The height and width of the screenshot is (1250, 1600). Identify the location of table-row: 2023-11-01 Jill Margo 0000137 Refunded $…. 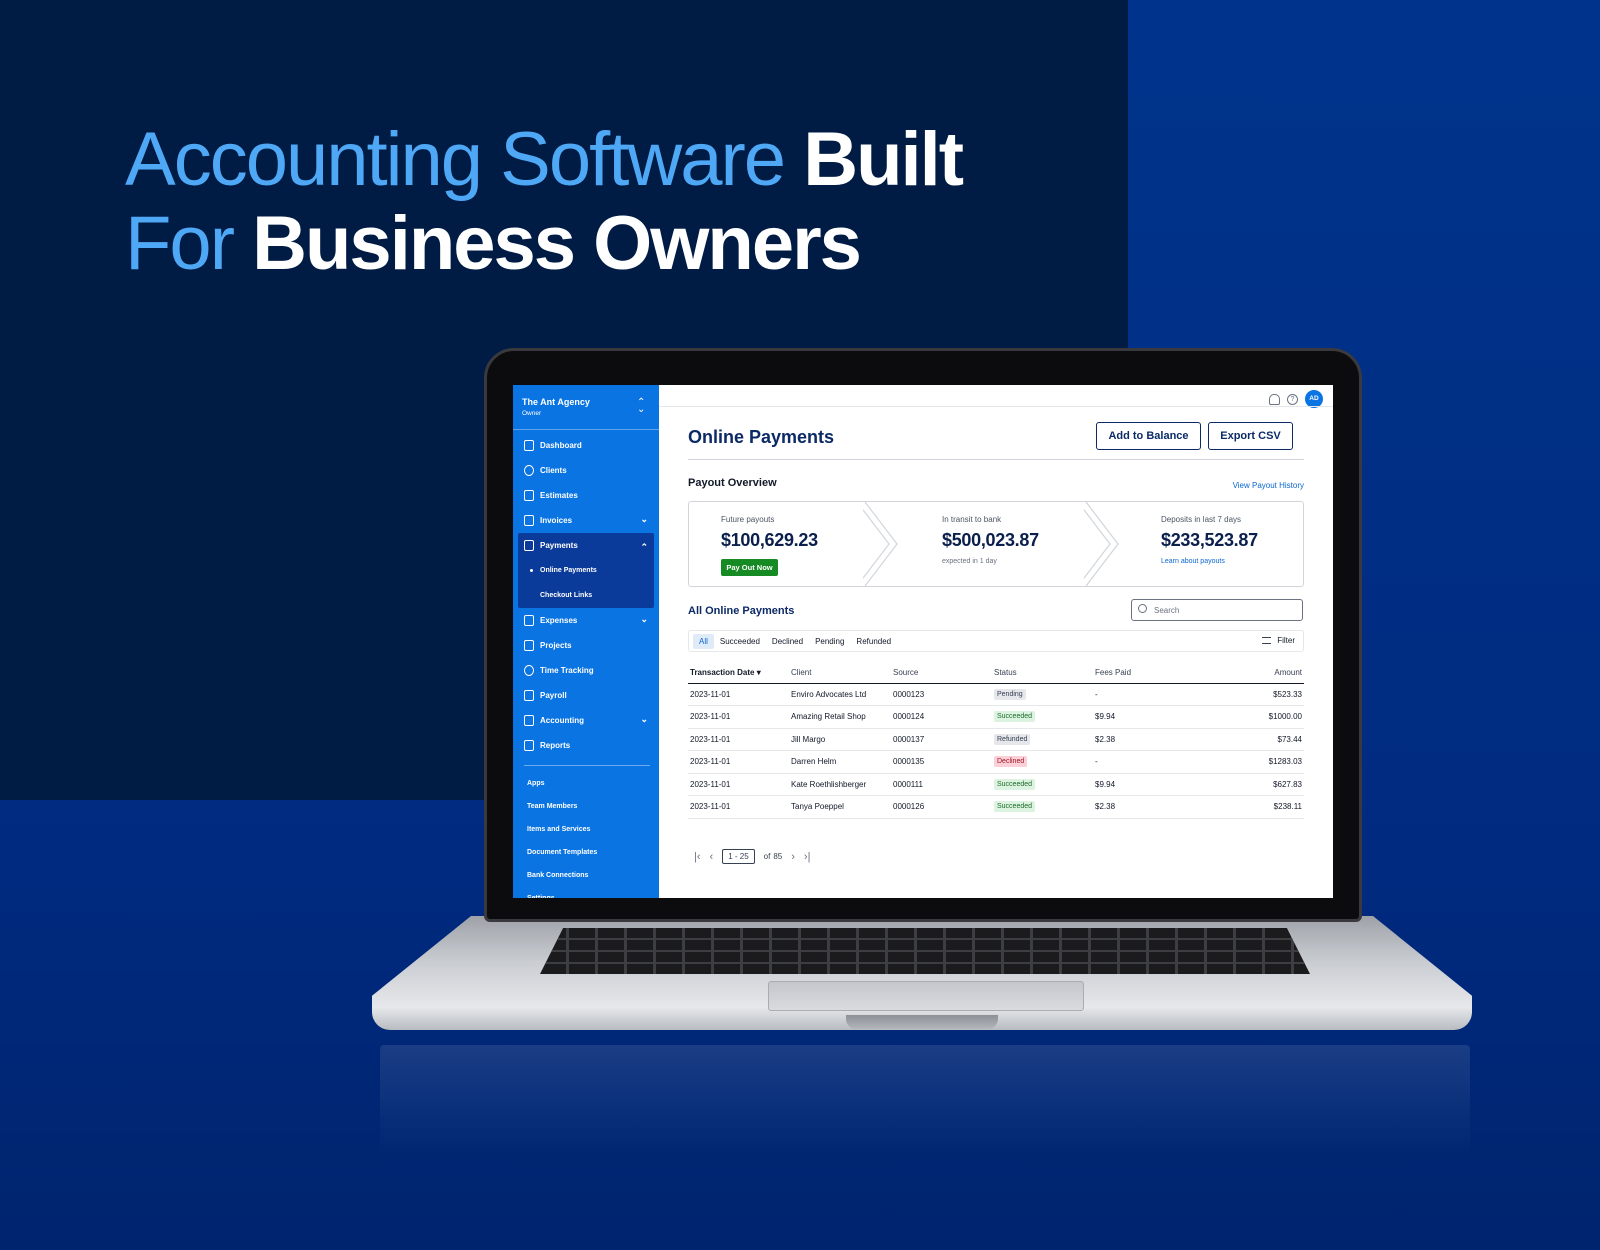
(996, 739).